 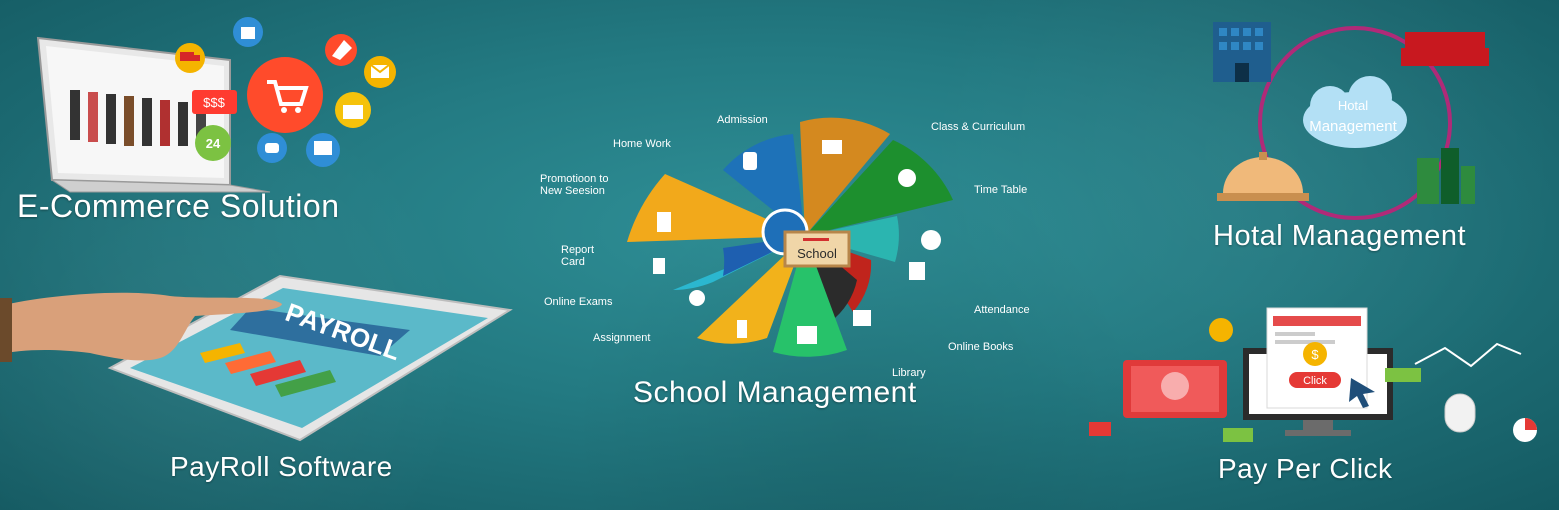 I want to click on mouse-icon, so click(x=1460, y=413).